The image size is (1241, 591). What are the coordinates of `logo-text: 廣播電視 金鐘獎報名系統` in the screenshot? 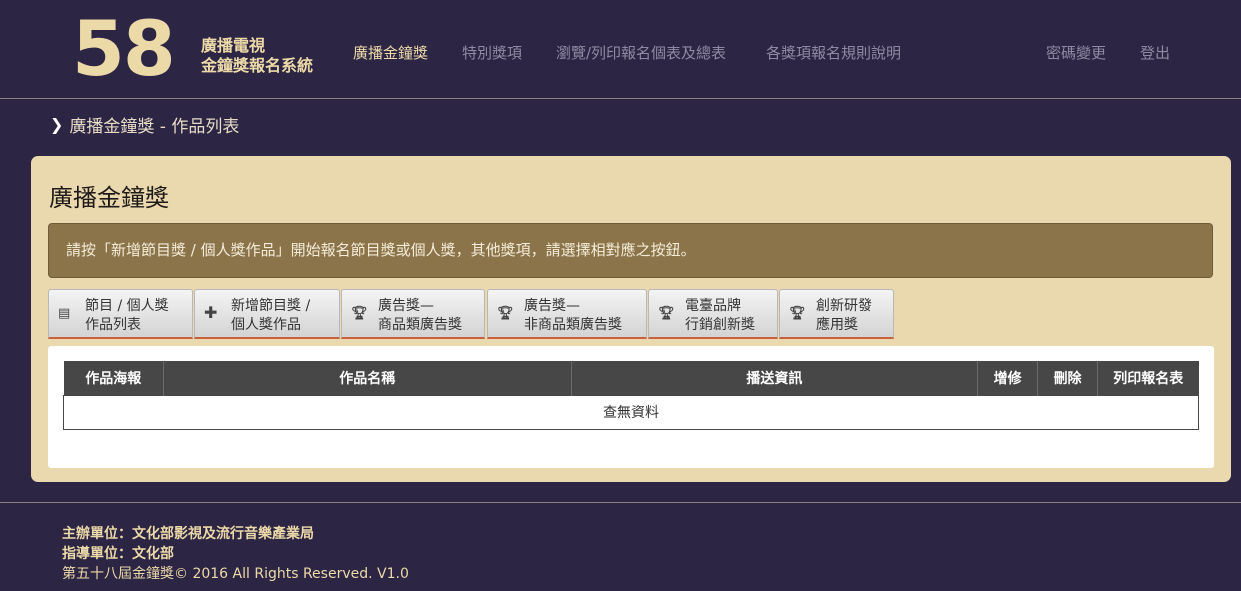 It's located at (257, 56).